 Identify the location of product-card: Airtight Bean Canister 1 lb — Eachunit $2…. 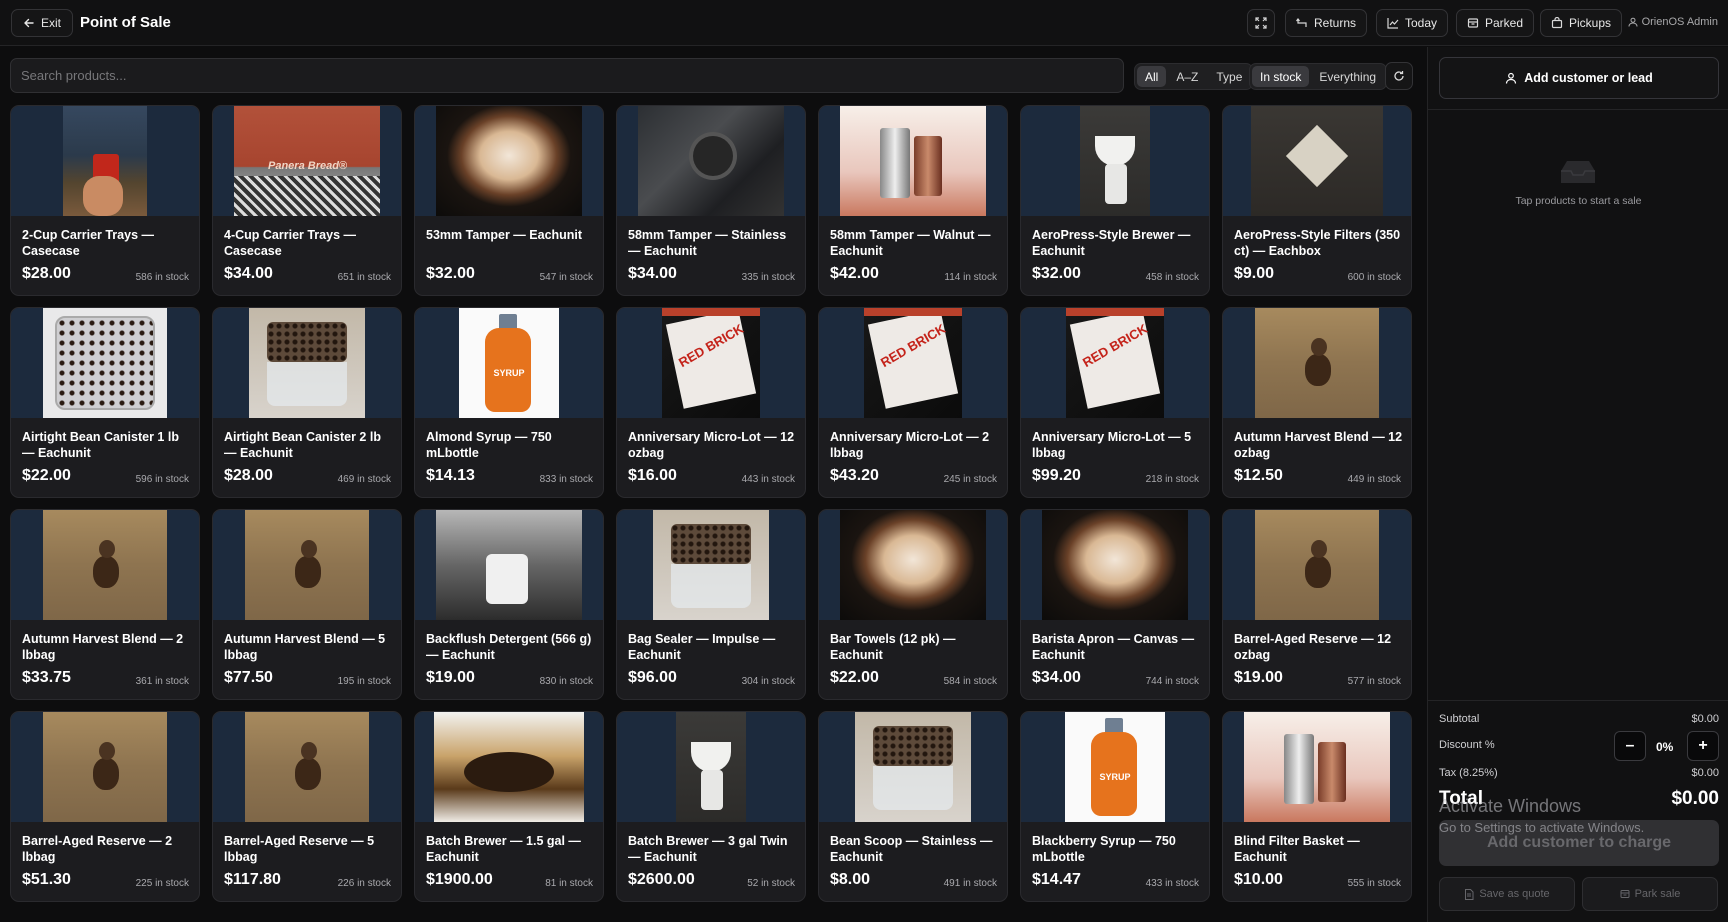
(105, 402).